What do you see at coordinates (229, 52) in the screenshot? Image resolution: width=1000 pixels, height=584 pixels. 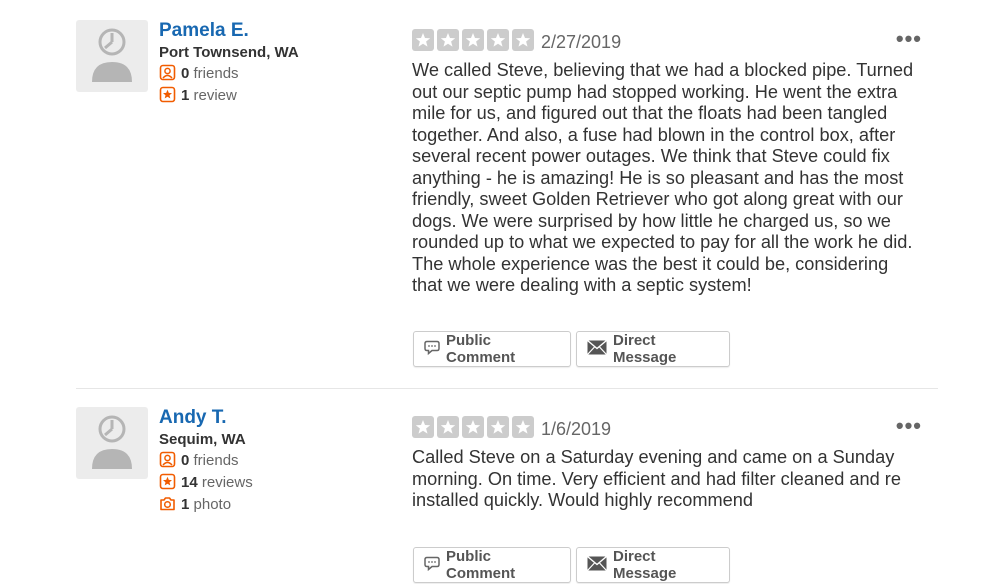 I see `user-location: Port Townsend, WA` at bounding box center [229, 52].